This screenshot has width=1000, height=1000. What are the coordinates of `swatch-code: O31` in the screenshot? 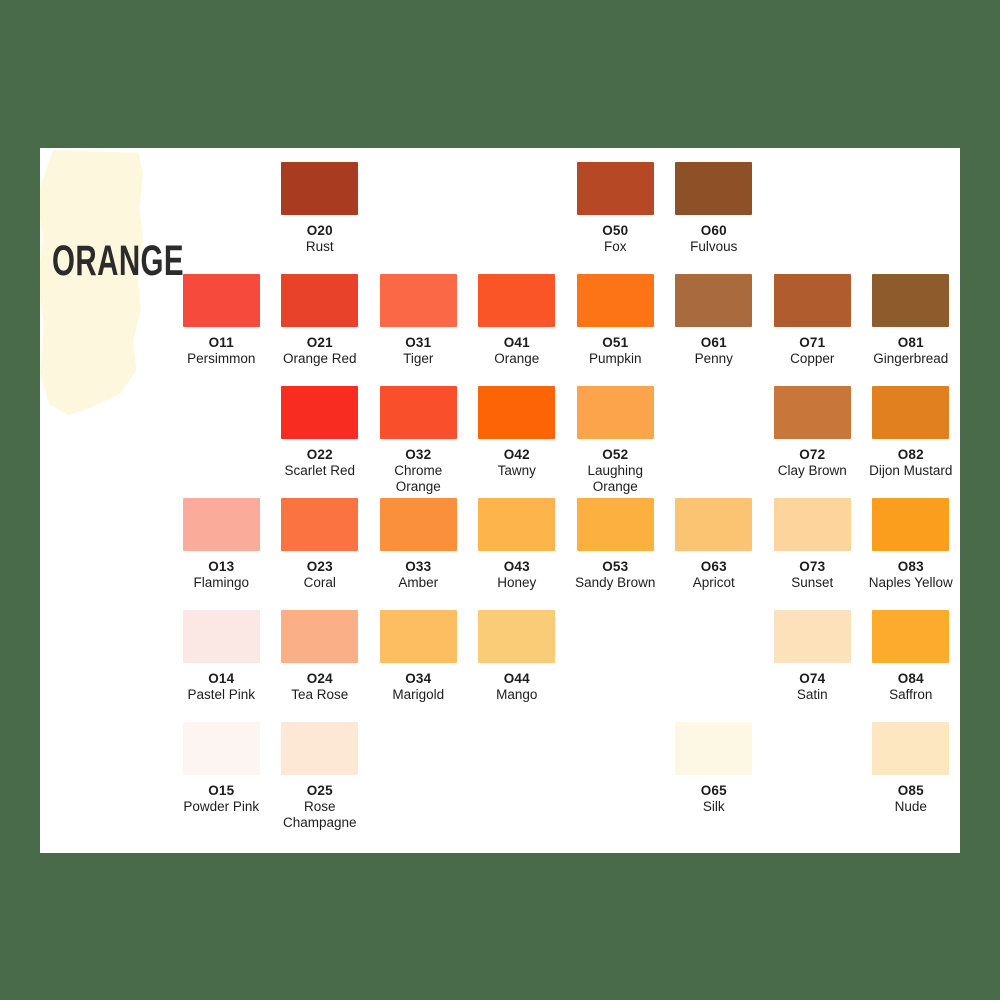 It's located at (418, 342).